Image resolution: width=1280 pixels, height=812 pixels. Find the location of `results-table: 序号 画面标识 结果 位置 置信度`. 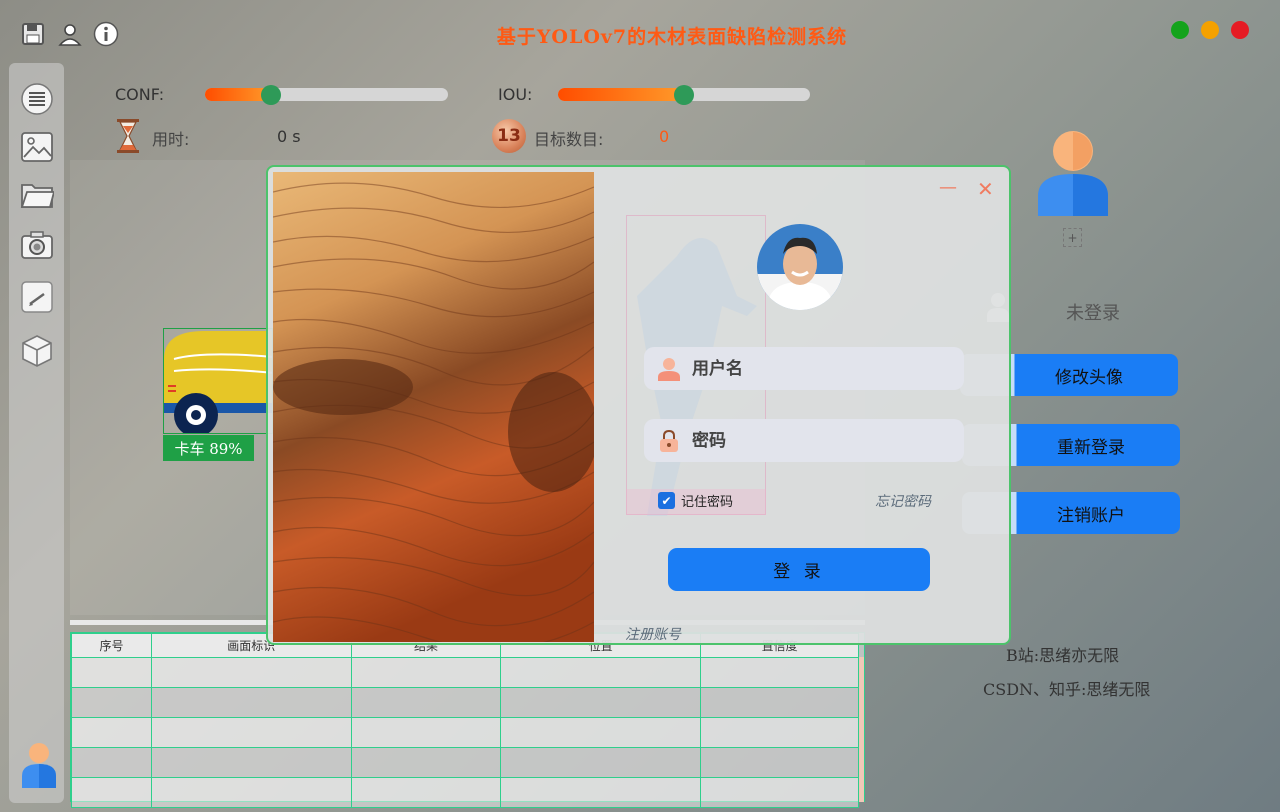

results-table: 序号 画面标识 结果 位置 置信度 is located at coordinates (467, 720).